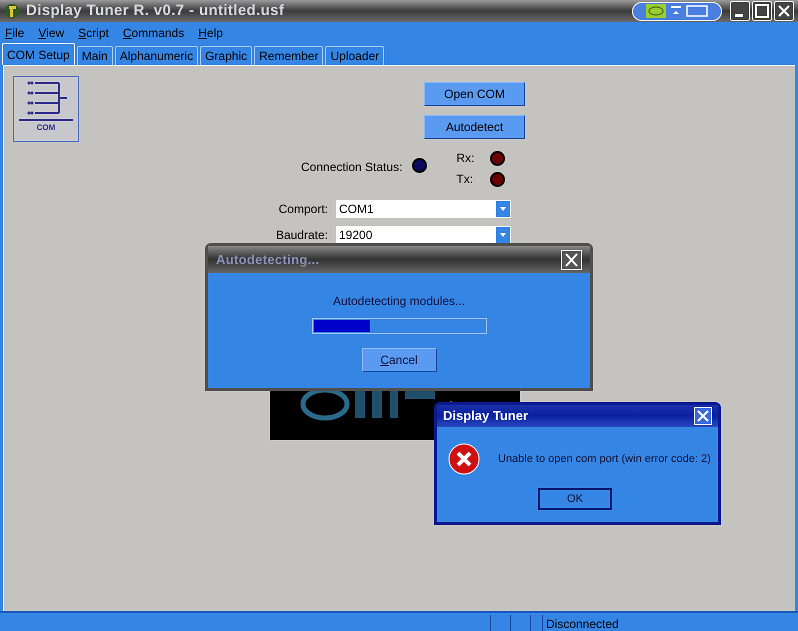 This screenshot has width=798, height=631. I want to click on action-button: Open COM, so click(474, 94).